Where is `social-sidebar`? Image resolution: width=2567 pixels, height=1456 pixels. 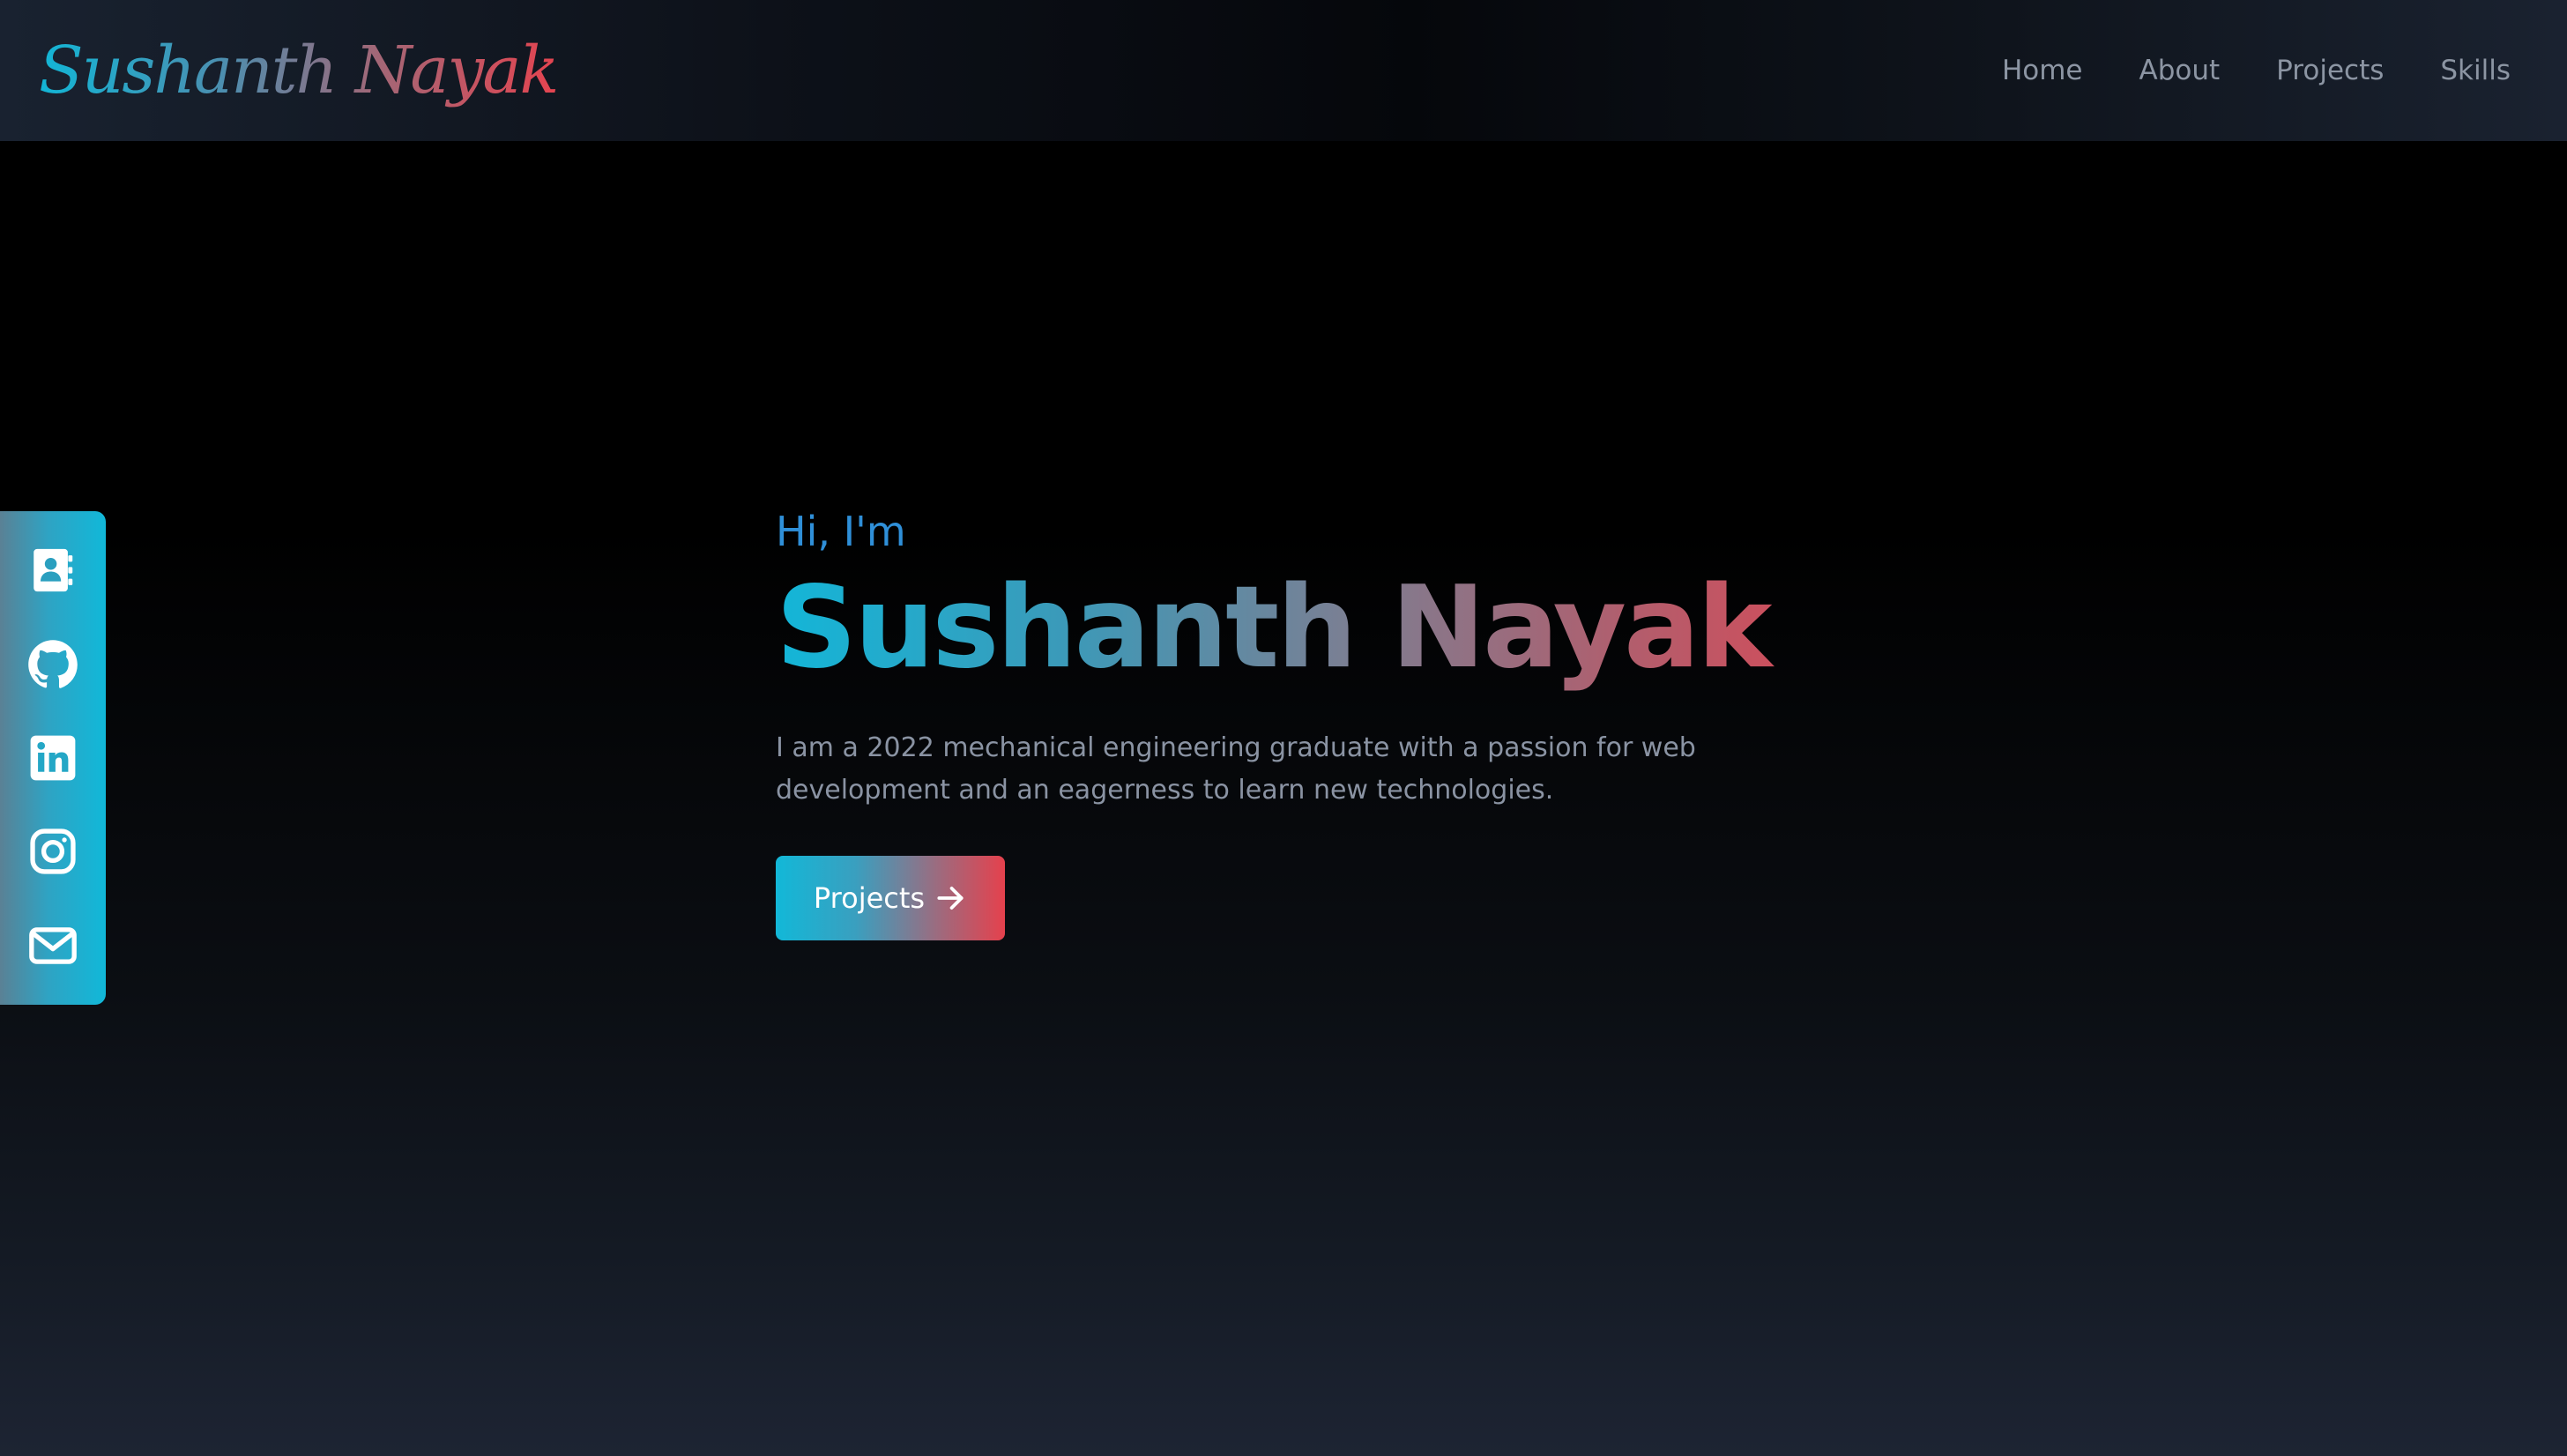
social-sidebar is located at coordinates (53, 758).